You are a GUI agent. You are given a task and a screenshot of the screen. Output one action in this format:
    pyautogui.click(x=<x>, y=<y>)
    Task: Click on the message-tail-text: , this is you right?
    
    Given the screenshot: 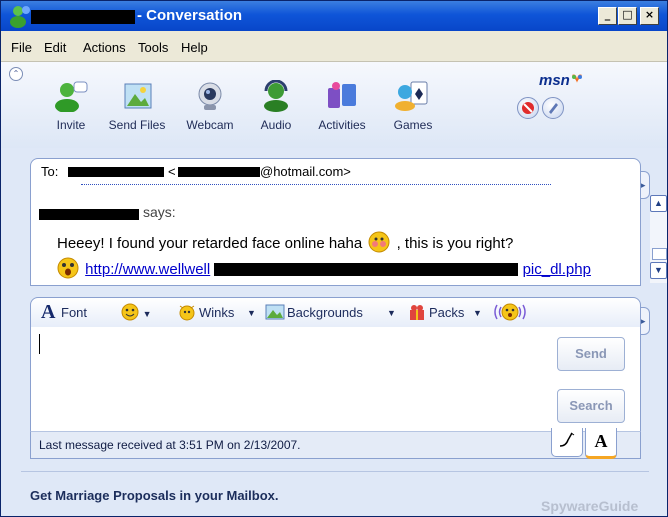 What is the action you would take?
    pyautogui.click(x=455, y=243)
    